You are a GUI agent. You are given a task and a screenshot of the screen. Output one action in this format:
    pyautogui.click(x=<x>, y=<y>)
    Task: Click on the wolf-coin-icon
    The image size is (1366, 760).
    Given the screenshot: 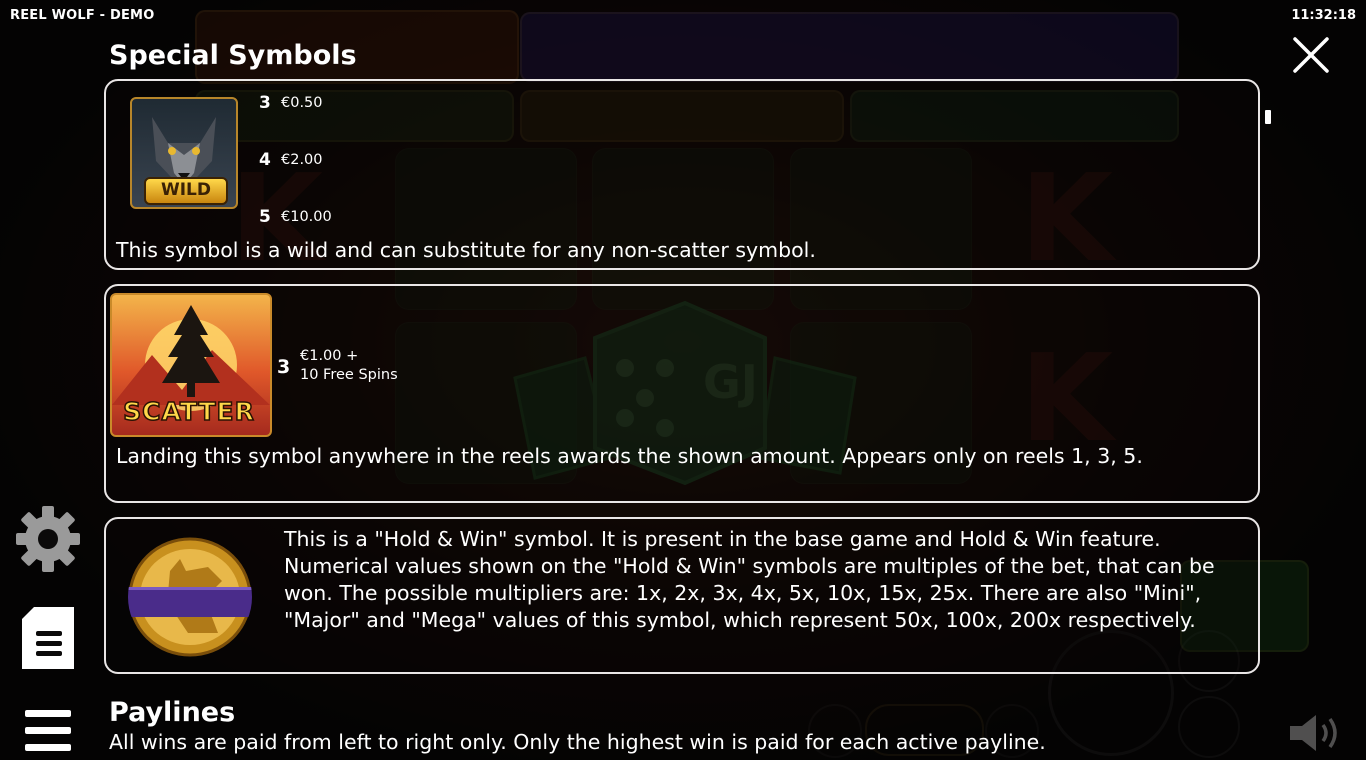 What is the action you would take?
    pyautogui.click(x=190, y=597)
    